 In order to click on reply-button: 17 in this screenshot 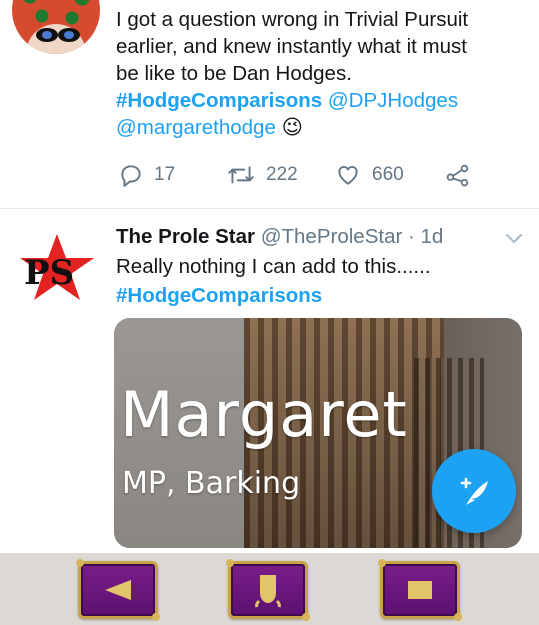, I will do `click(146, 175)`.